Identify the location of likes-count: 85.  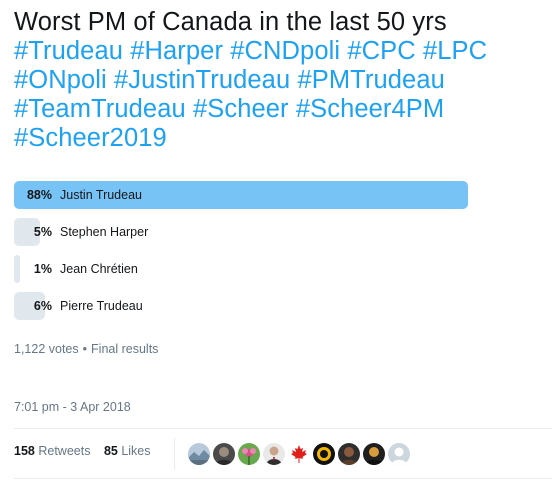
(110, 451).